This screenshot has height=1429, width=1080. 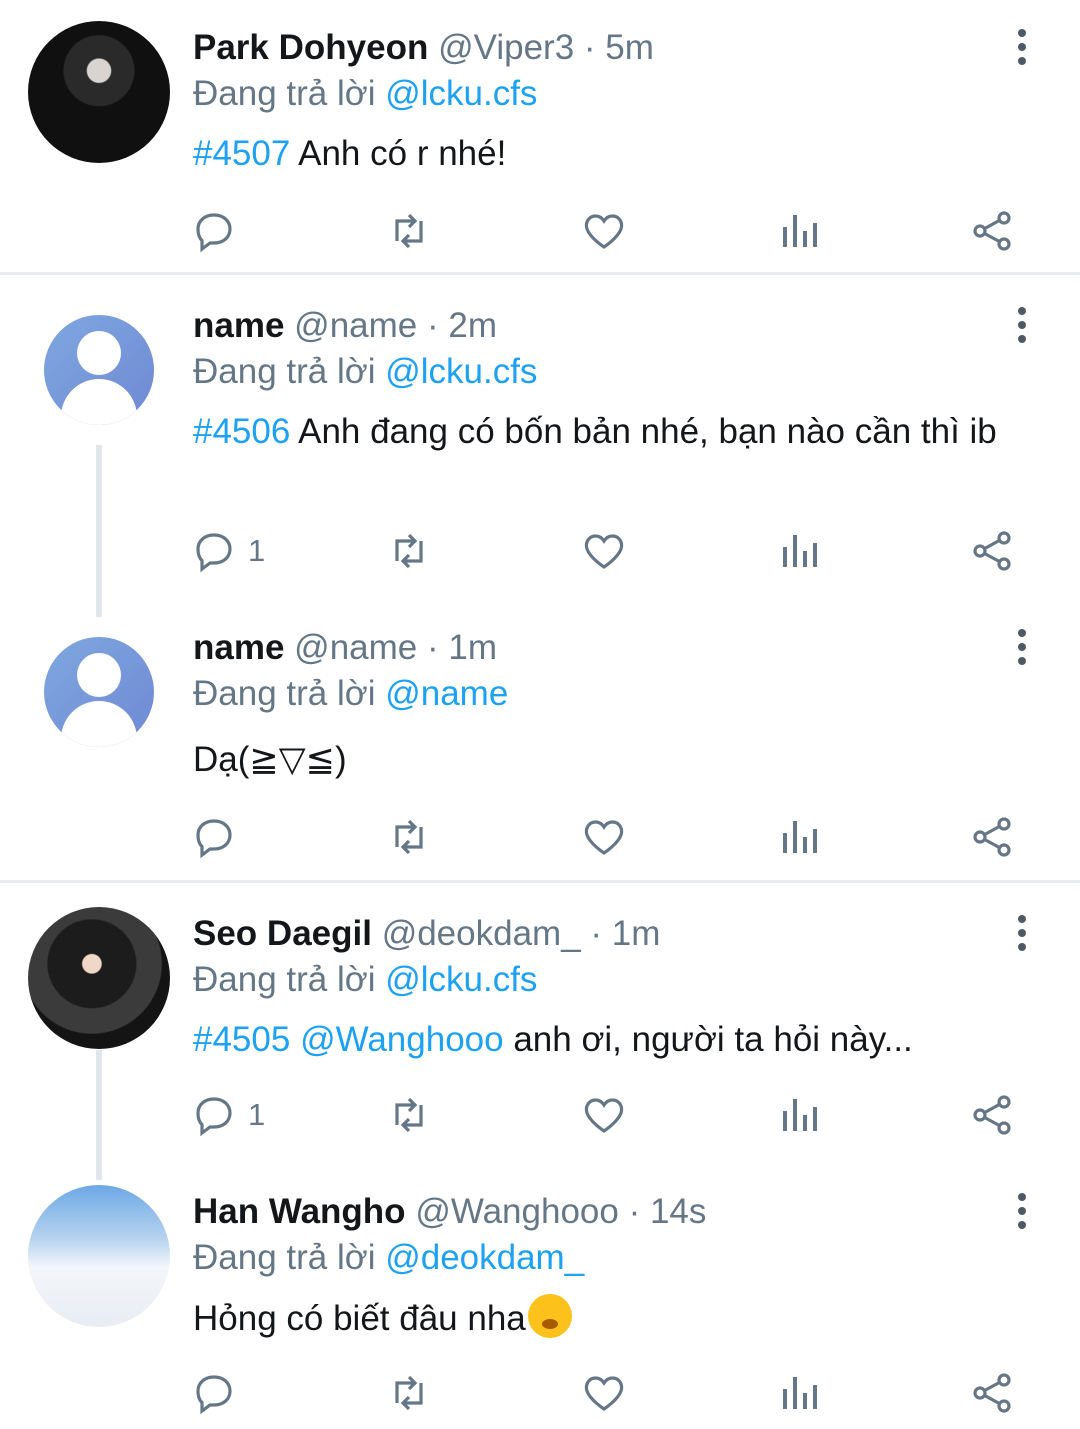 What do you see at coordinates (506, 47) in the screenshot?
I see `user-handle: @Viper3` at bounding box center [506, 47].